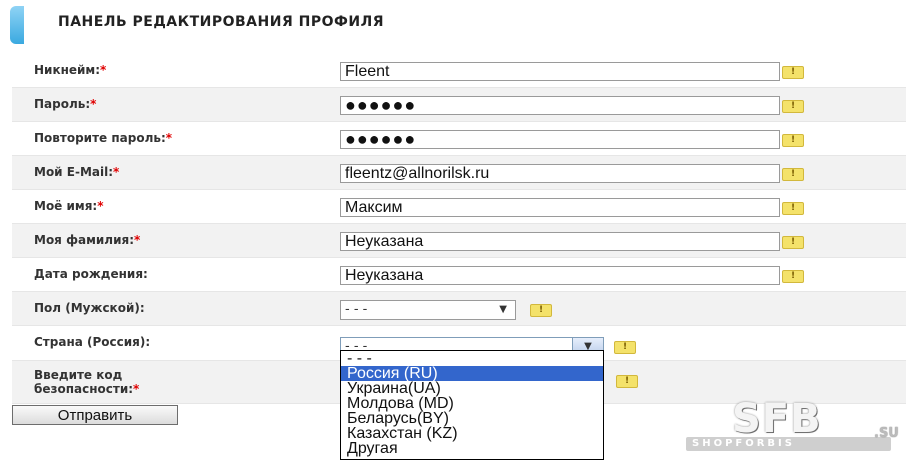  What do you see at coordinates (69, 206) in the screenshot?
I see `first-name-label: Моё имя:*` at bounding box center [69, 206].